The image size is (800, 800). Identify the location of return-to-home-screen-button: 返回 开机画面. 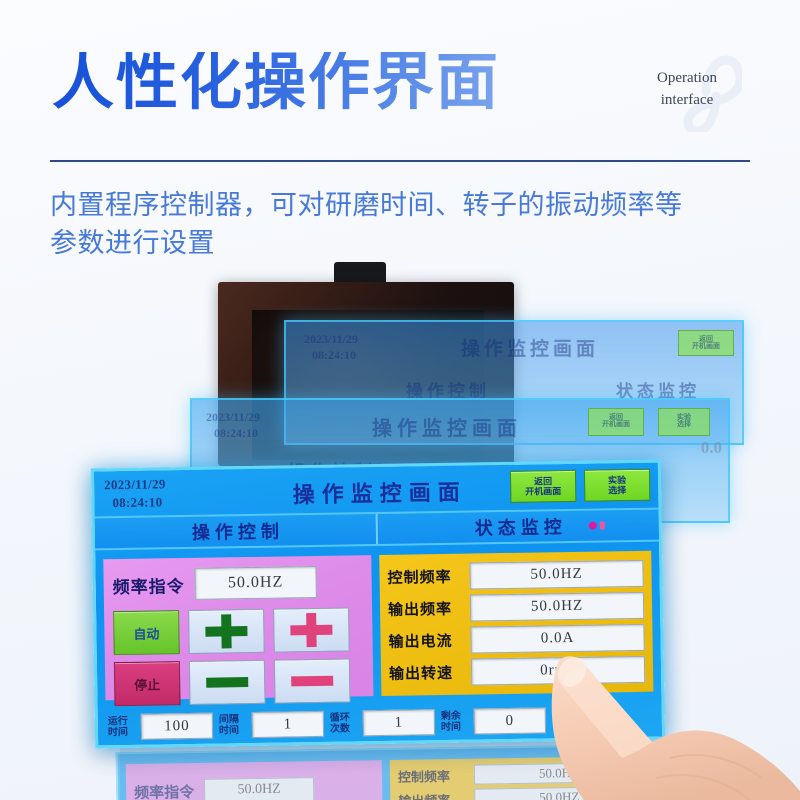
(543, 486).